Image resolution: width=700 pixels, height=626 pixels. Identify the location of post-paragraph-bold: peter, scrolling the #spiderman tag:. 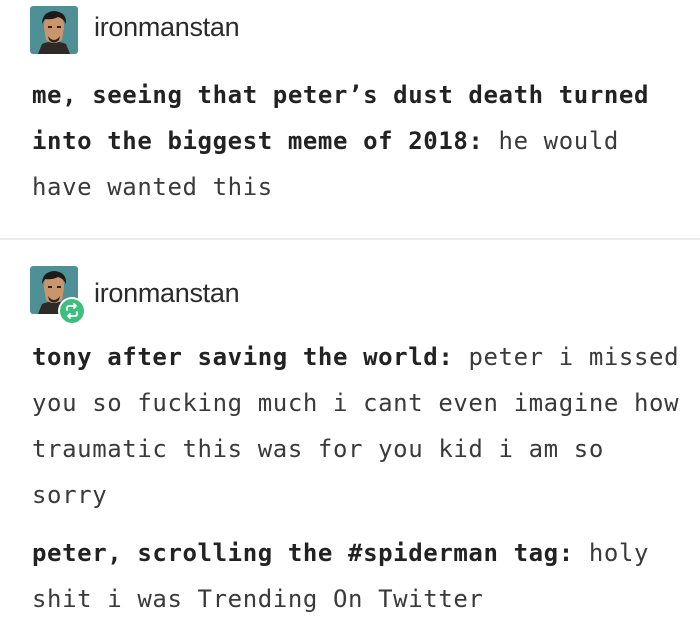
(303, 553).